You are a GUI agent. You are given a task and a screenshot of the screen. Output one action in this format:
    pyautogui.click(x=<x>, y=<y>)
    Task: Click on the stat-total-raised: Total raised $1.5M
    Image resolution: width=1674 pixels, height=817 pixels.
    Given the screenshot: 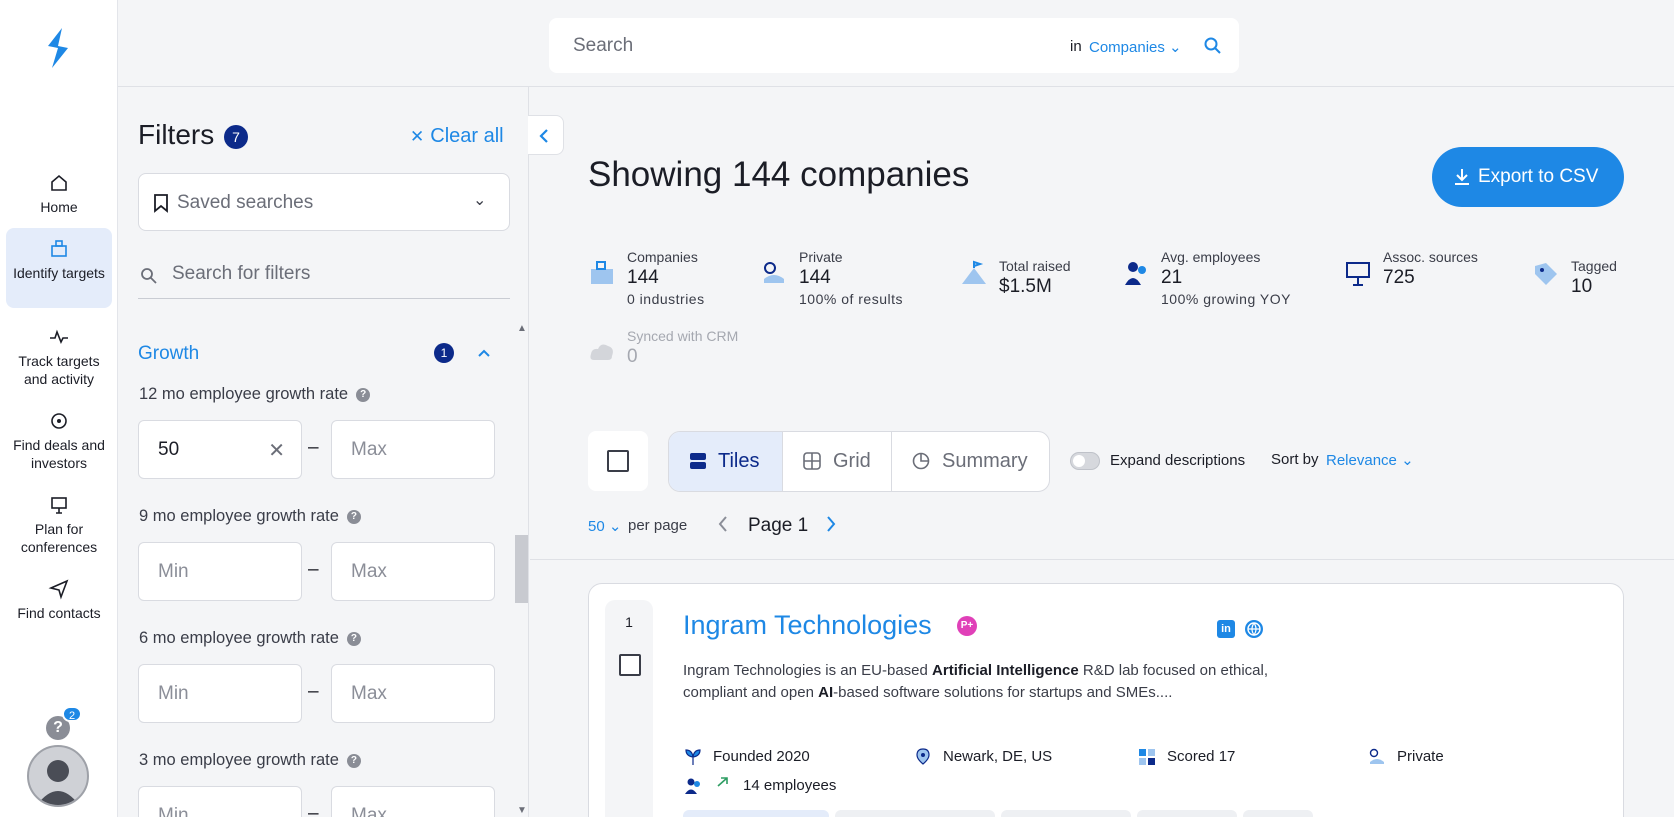 What is the action you would take?
    pyautogui.click(x=1025, y=280)
    